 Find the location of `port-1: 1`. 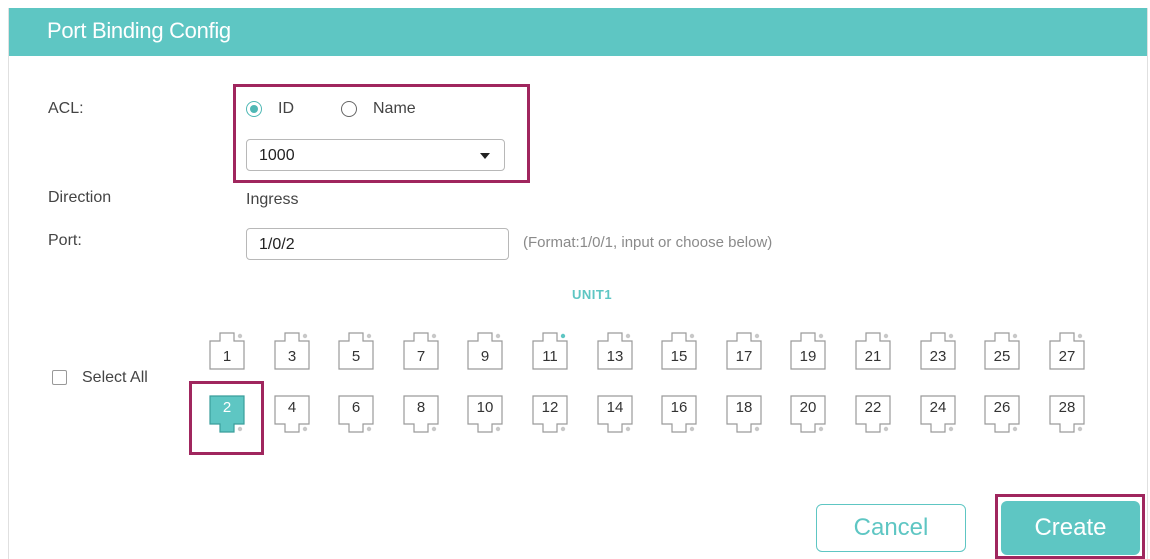

port-1: 1 is located at coordinates (227, 350).